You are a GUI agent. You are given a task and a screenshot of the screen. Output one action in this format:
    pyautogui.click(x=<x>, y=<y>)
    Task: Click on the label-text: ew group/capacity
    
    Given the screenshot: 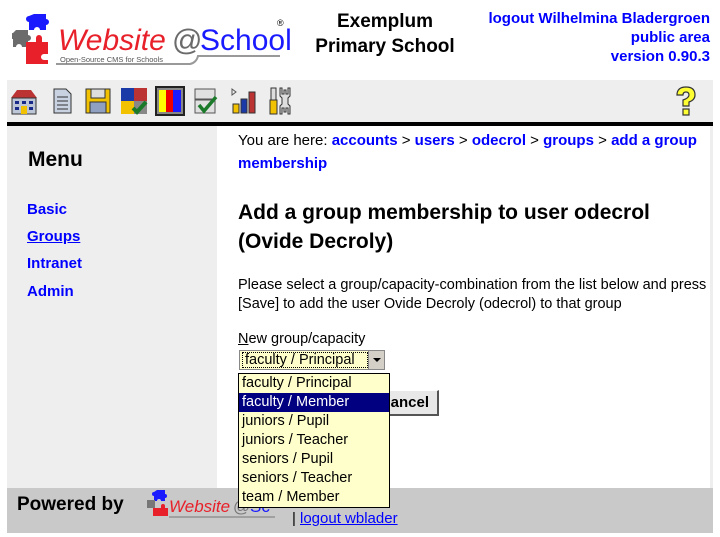 What is the action you would take?
    pyautogui.click(x=307, y=339)
    